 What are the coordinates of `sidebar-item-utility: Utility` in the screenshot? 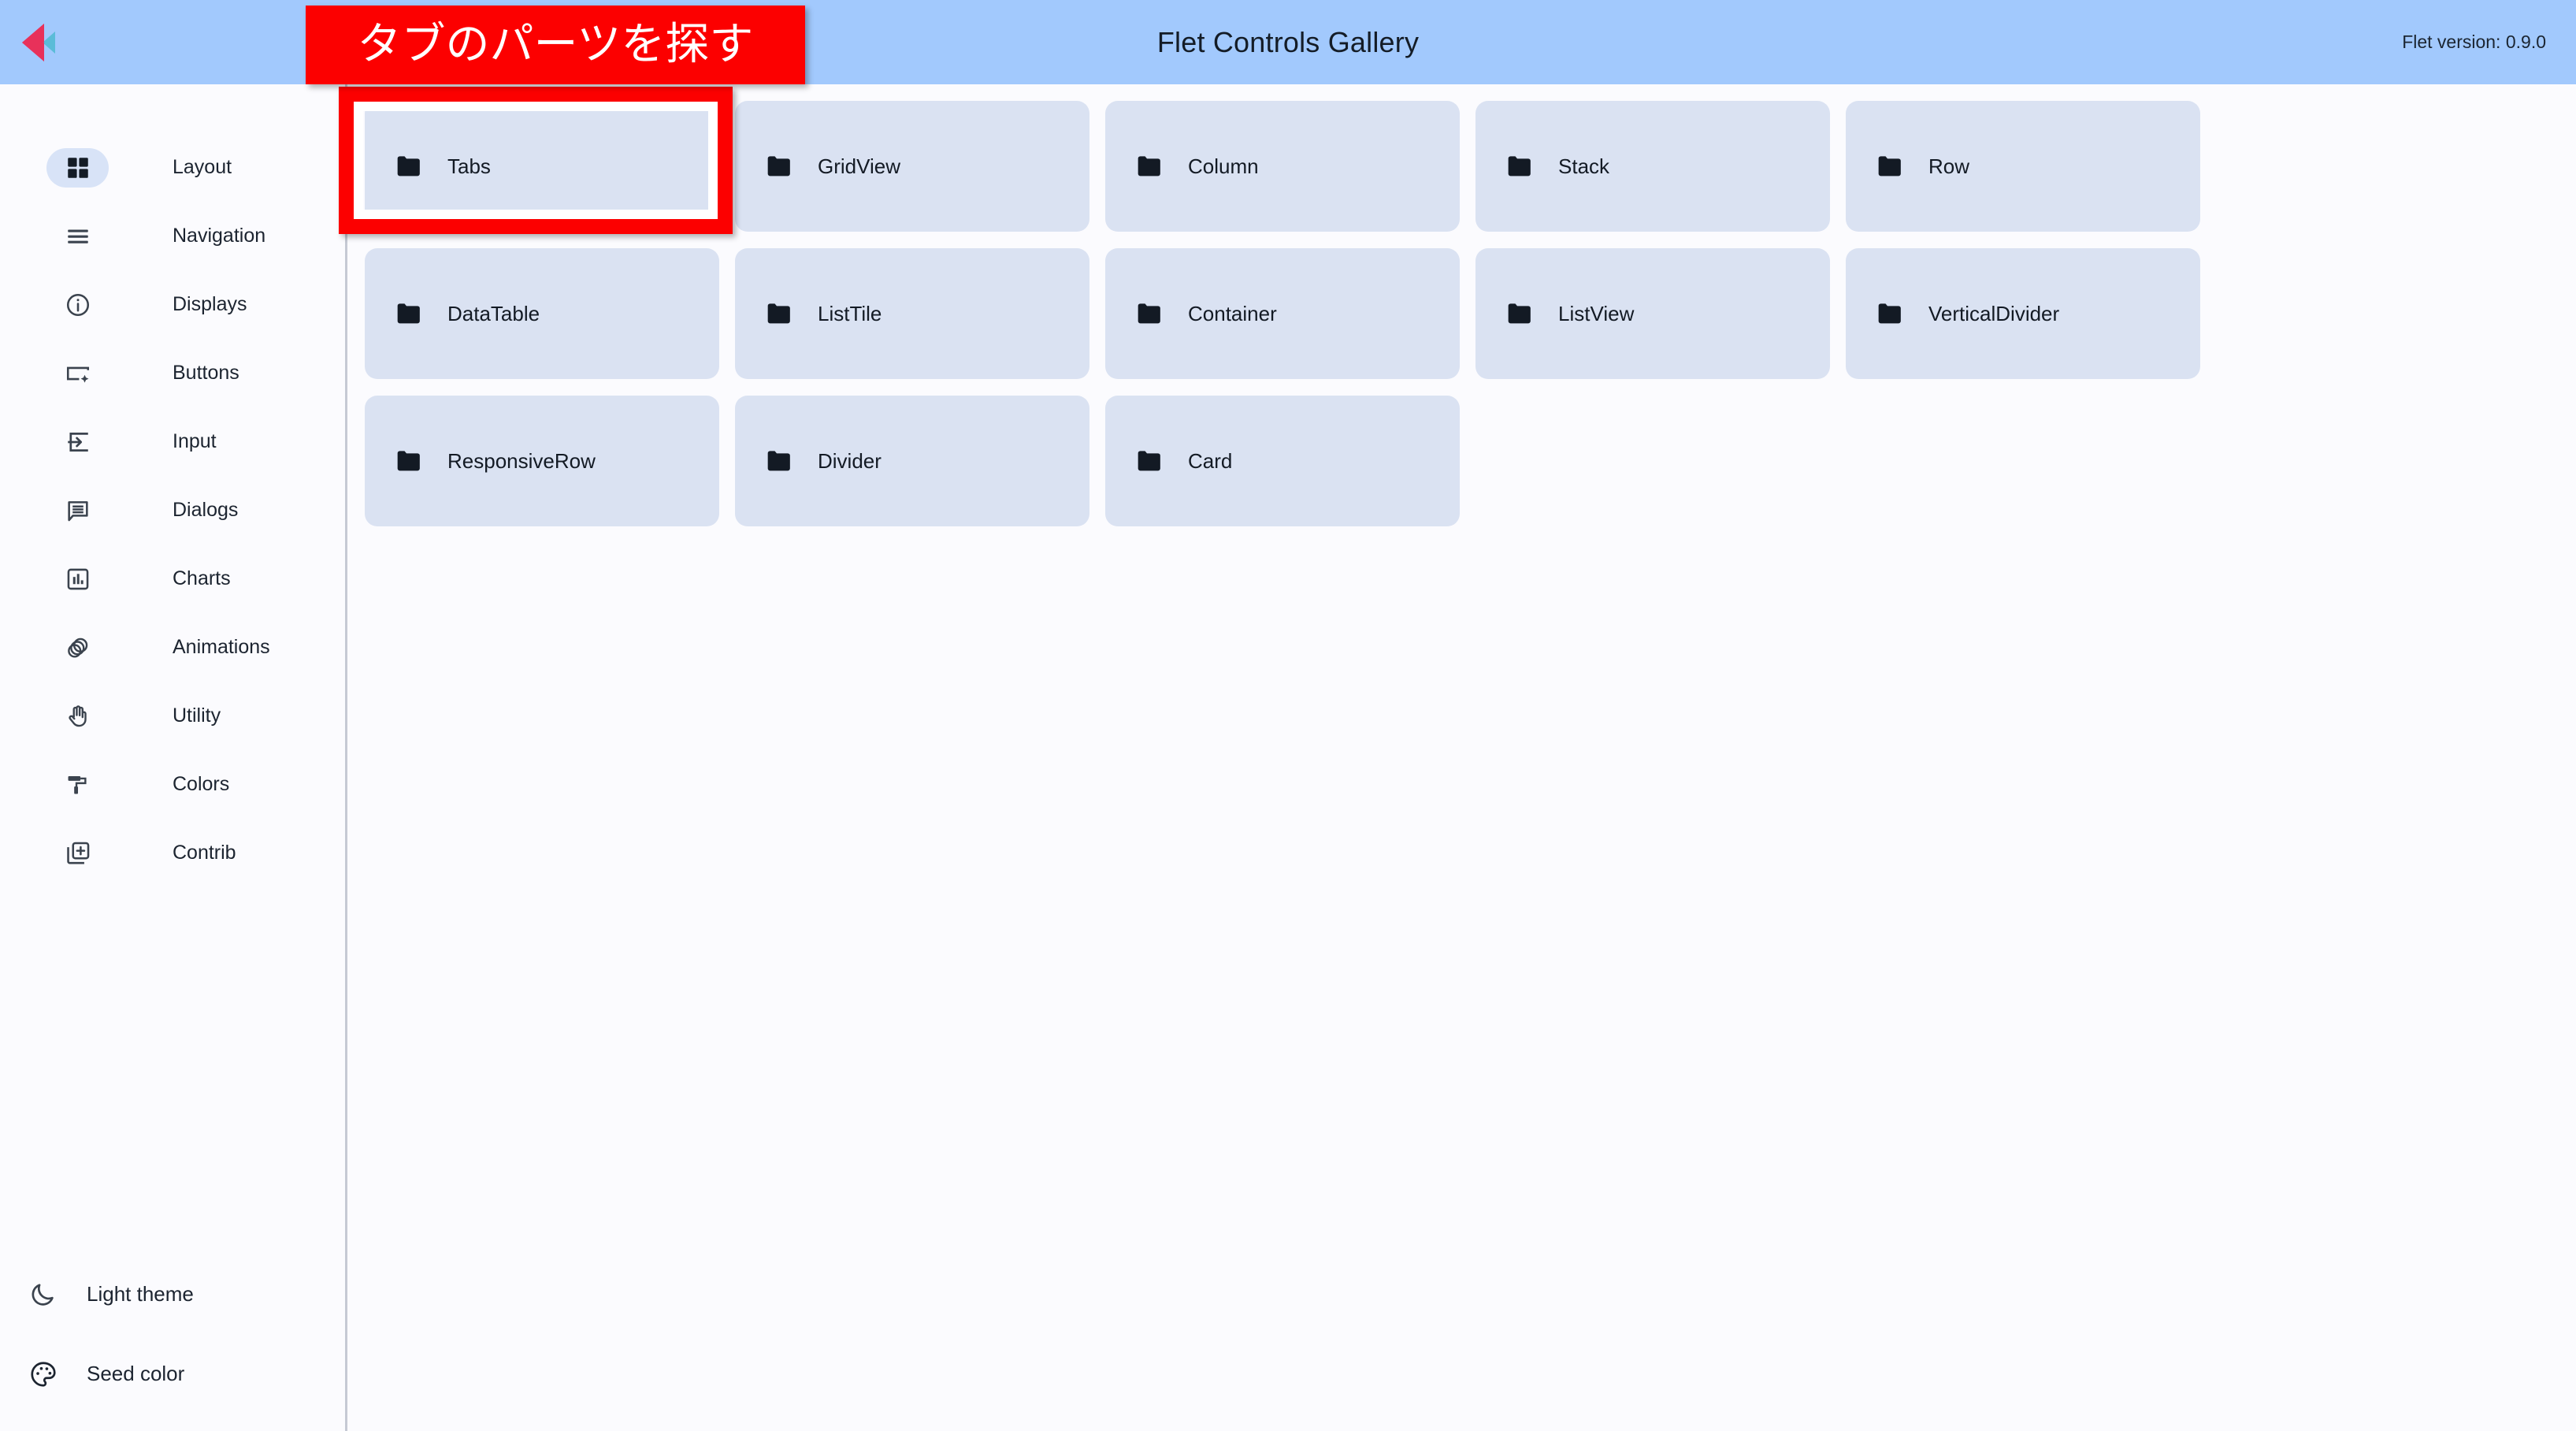 It's located at (172, 716).